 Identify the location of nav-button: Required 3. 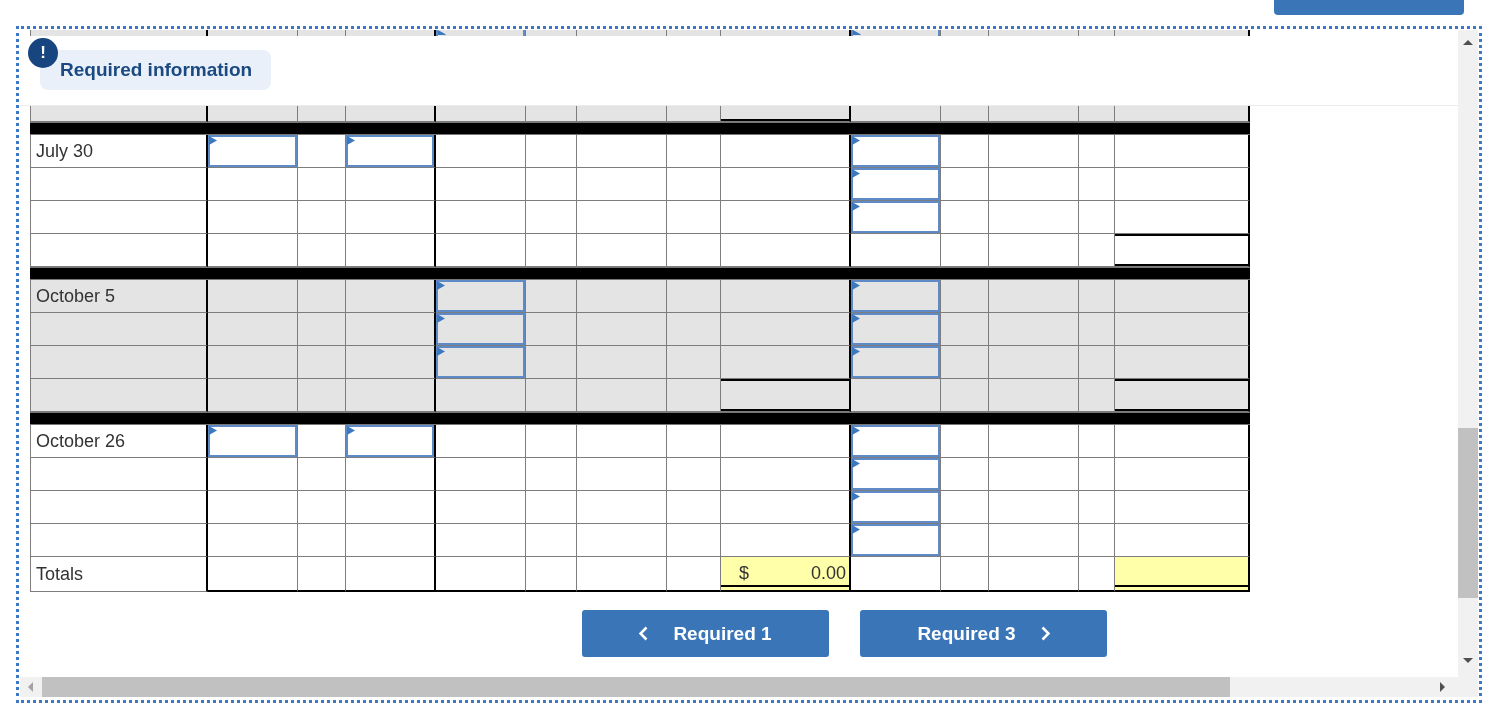
(983, 633).